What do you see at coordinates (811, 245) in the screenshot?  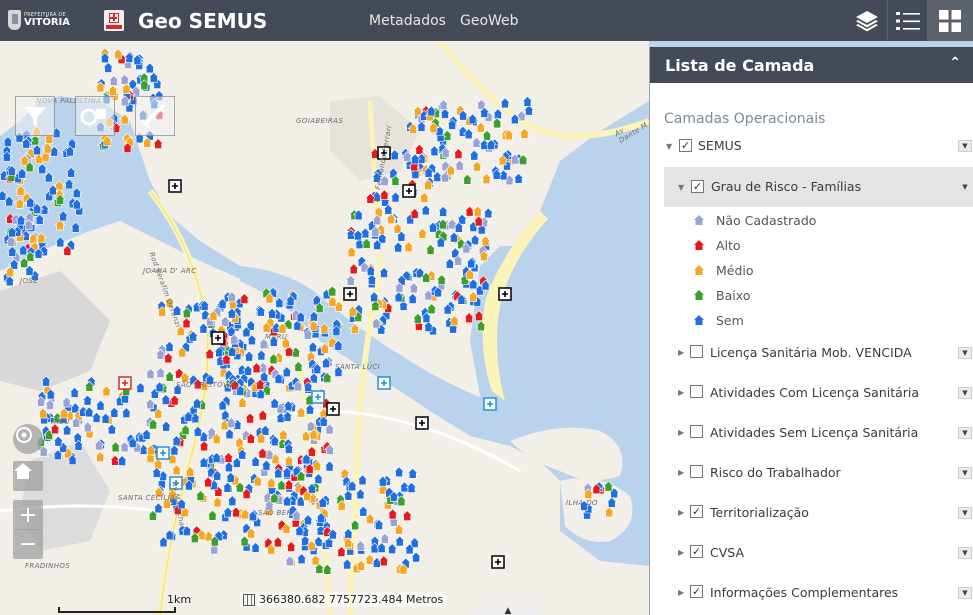 I see `legend-item-alto: Alto` at bounding box center [811, 245].